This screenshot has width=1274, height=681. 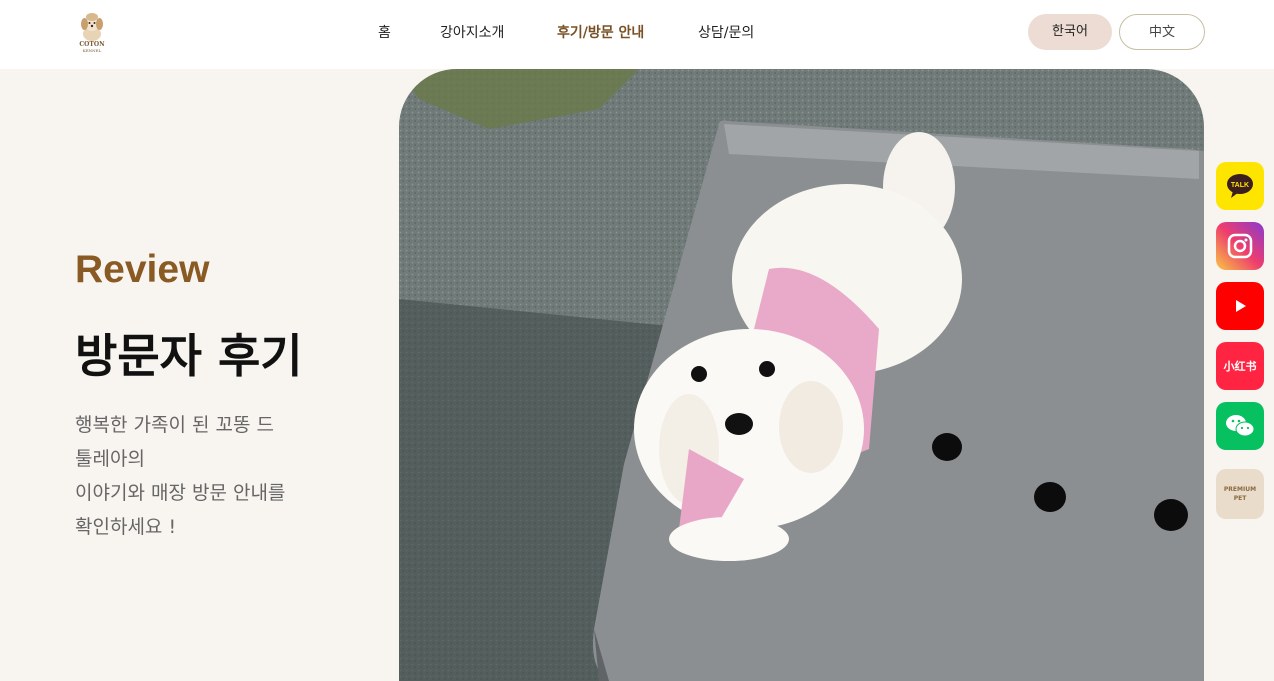 What do you see at coordinates (142, 269) in the screenshot?
I see `section-eyebrow: Review` at bounding box center [142, 269].